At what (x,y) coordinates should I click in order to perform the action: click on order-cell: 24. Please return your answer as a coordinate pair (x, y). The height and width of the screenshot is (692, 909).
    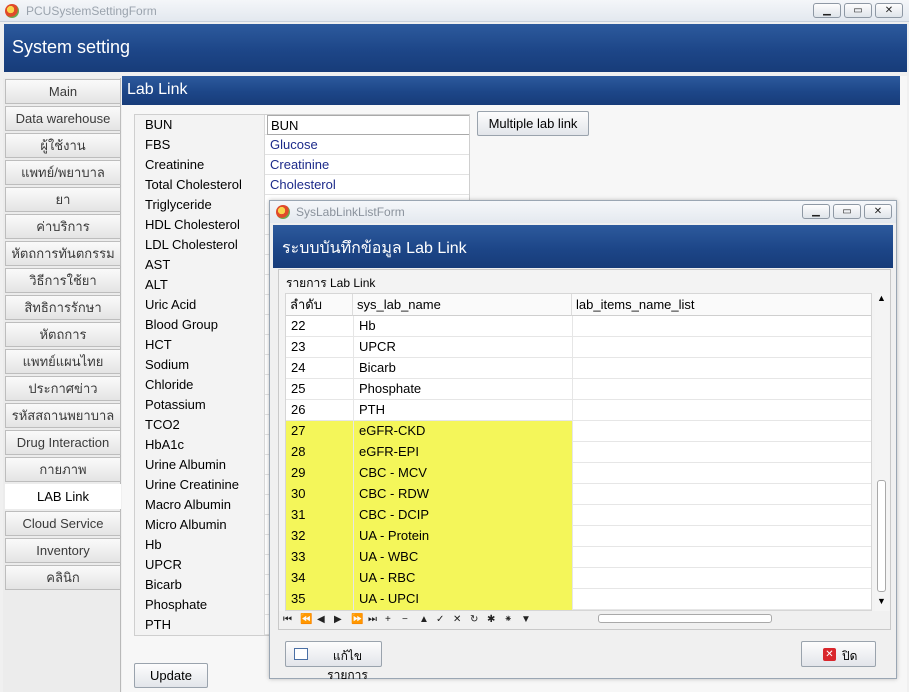
    Looking at the image, I should click on (298, 367).